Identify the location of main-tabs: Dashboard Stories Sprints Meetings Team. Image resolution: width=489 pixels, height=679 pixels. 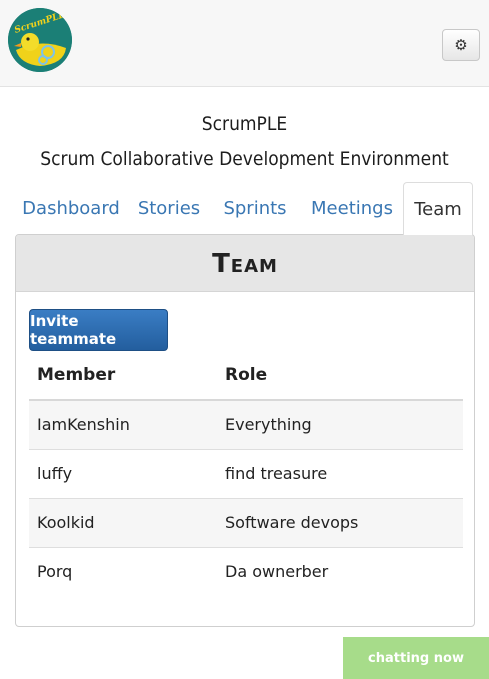
(244, 208).